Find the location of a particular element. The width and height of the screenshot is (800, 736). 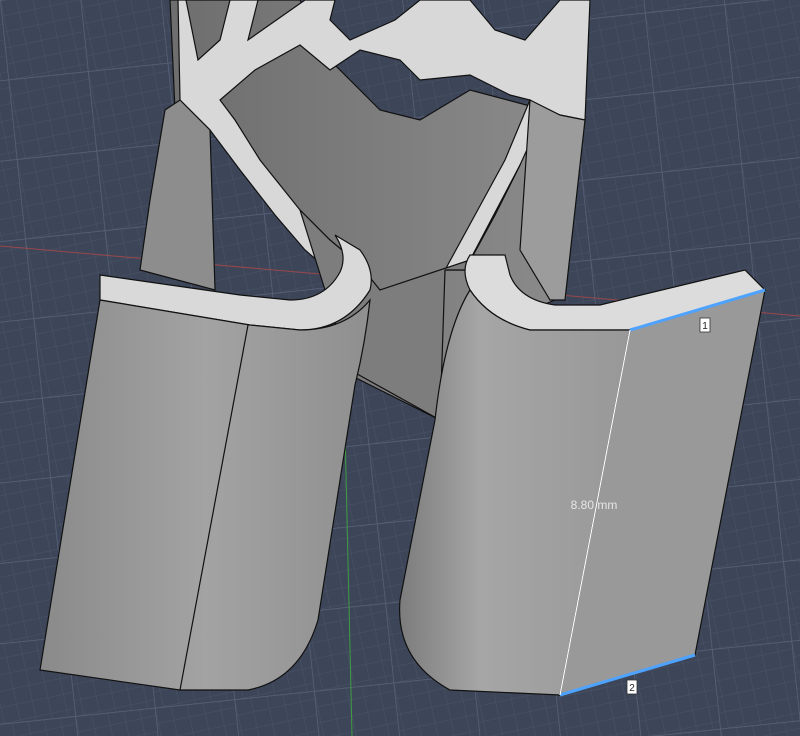

edge-marker-1-label: 1 is located at coordinates (705, 326).